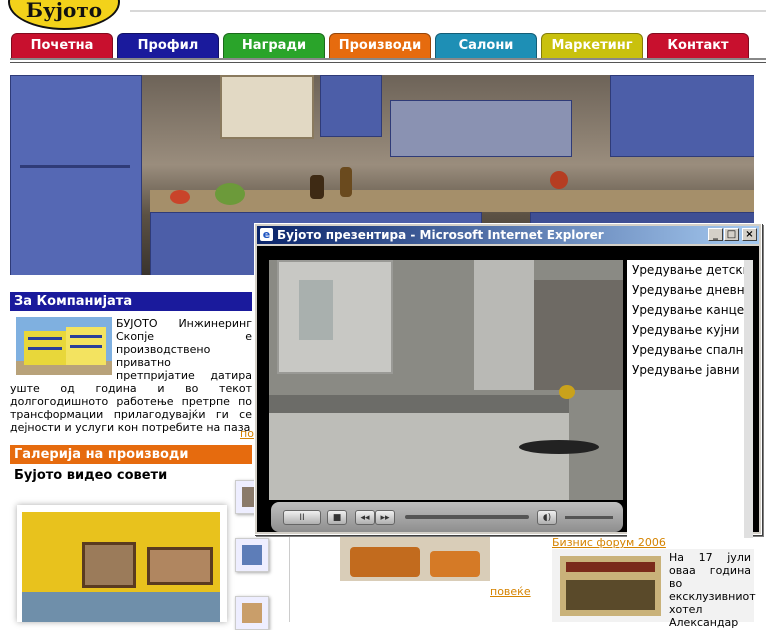 This screenshot has width=766, height=630. I want to click on next-button: ▸▸, so click(385, 517).